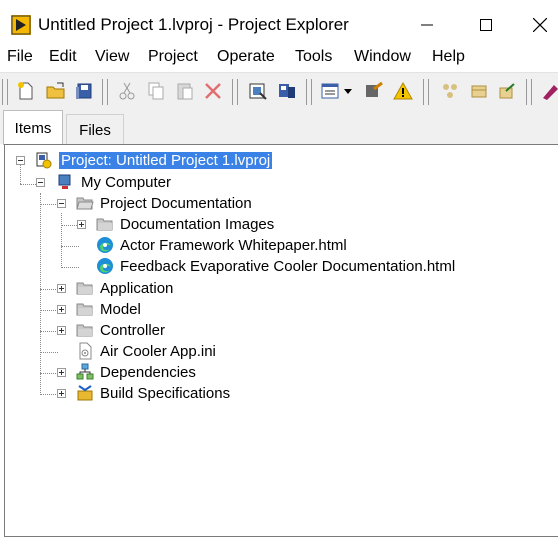 The width and height of the screenshot is (558, 540). I want to click on new-file-icon, so click(26, 91).